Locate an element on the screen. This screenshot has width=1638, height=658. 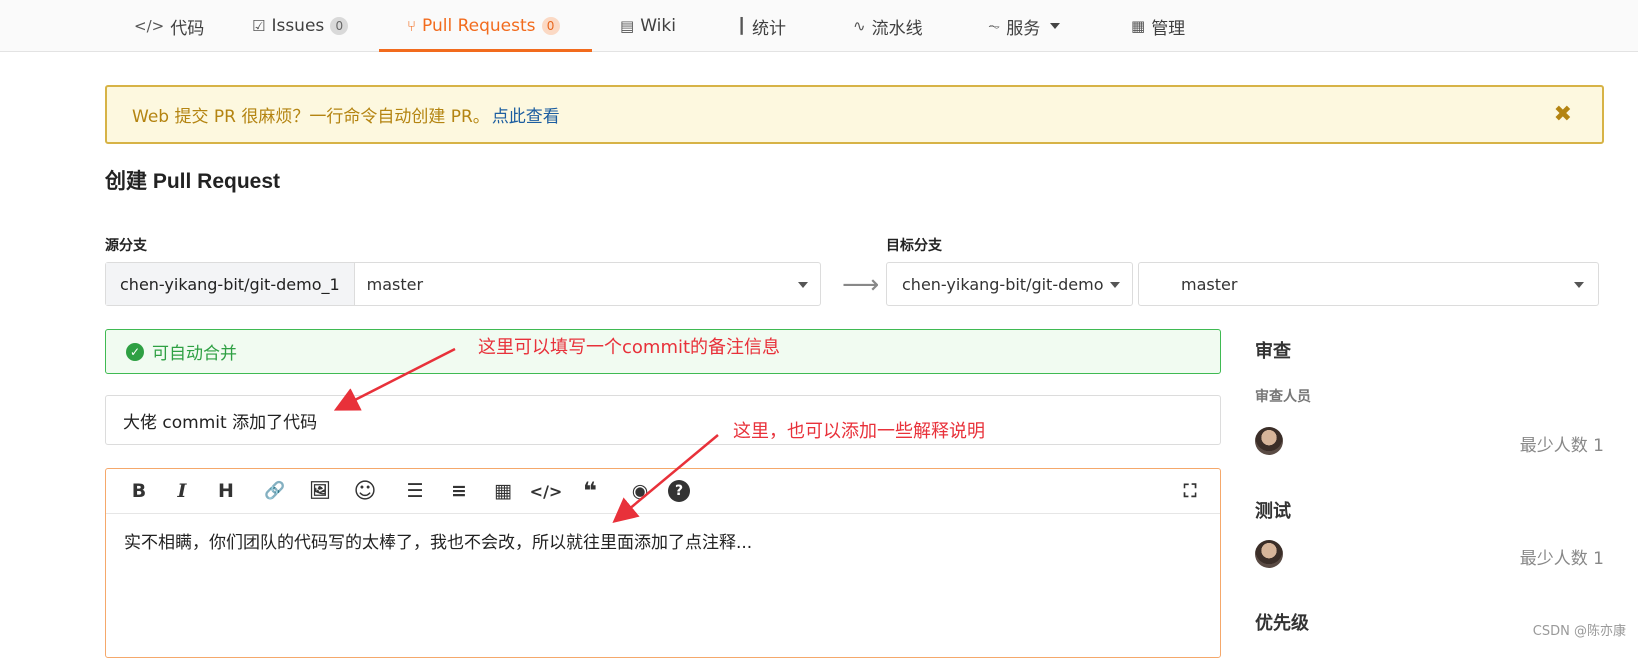
priority-heading: 优先级 is located at coordinates (1282, 623).